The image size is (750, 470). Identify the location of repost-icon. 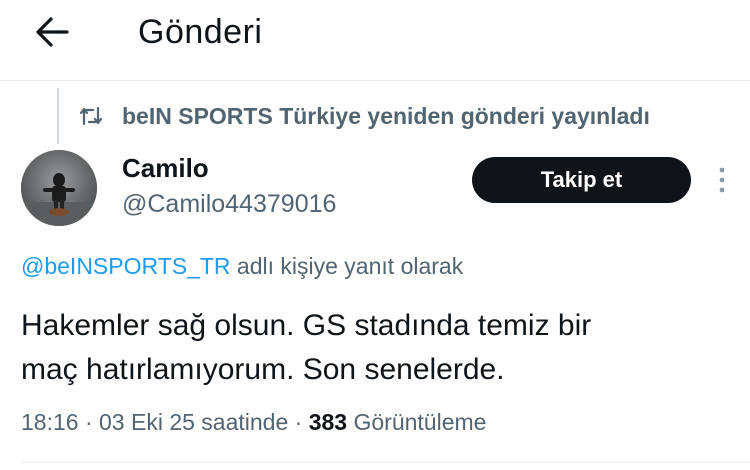
(91, 116).